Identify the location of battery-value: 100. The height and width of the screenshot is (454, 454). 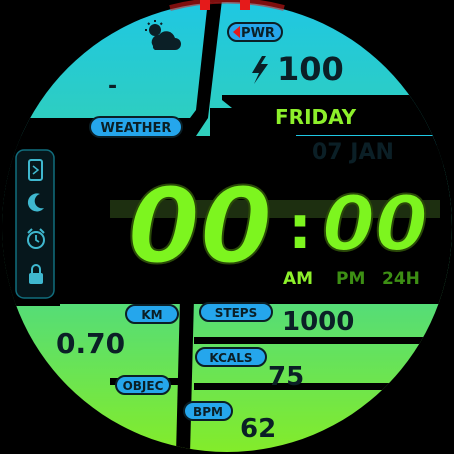
(310, 69).